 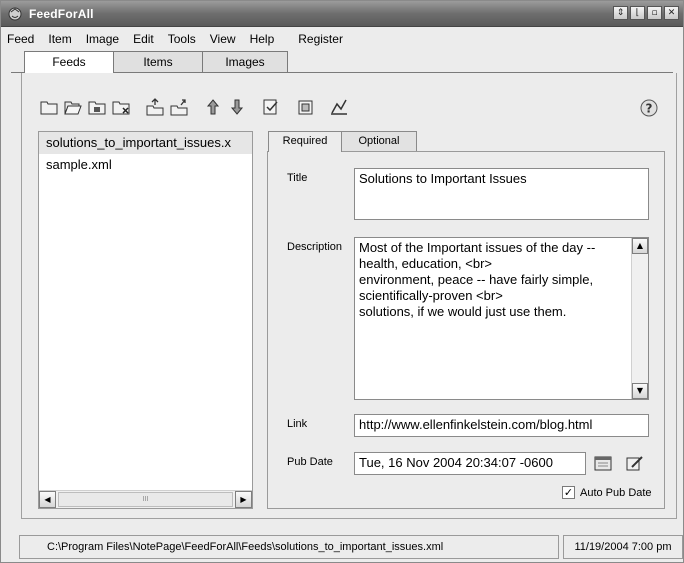 I want to click on publish-icon, so click(x=155, y=107).